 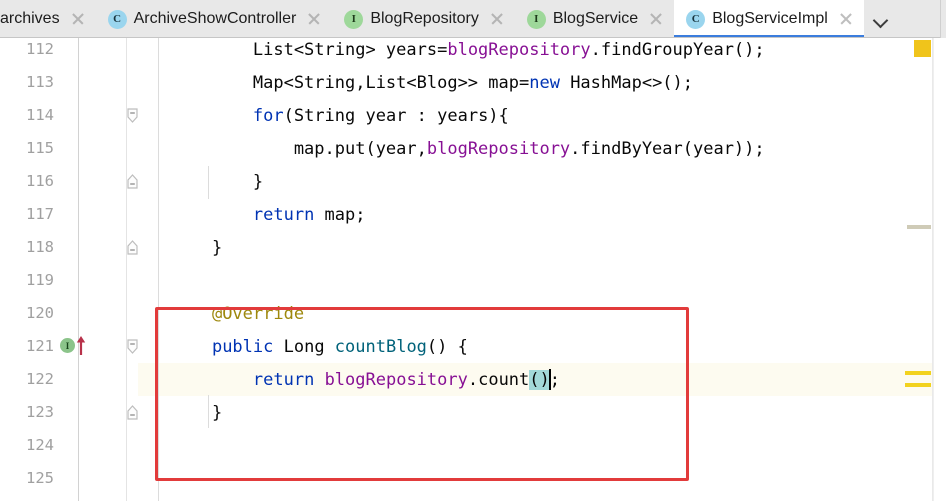 I want to click on code-token: Map<String,List<Blog>> map=, so click(x=350, y=82).